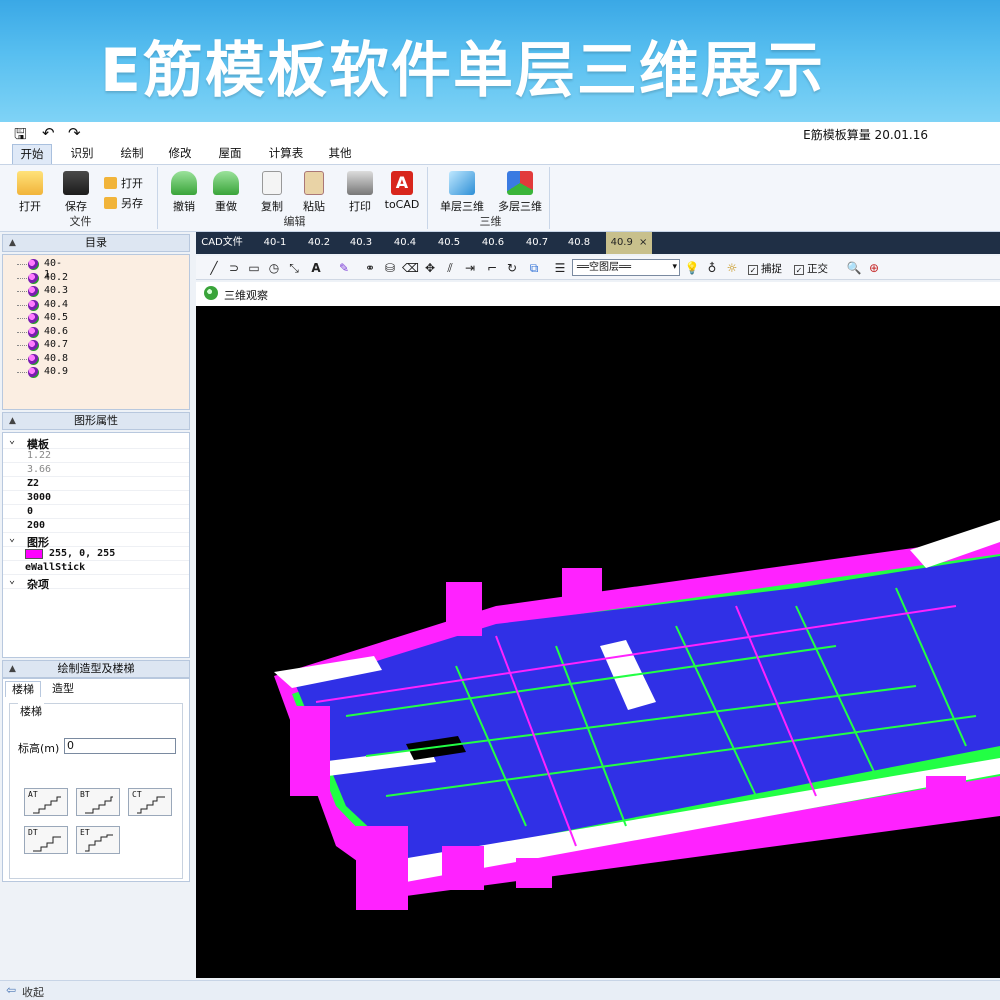 Image resolution: width=1000 pixels, height=1000 pixels. Describe the element at coordinates (520, 183) in the screenshot. I see `multi-cube-icon` at that location.